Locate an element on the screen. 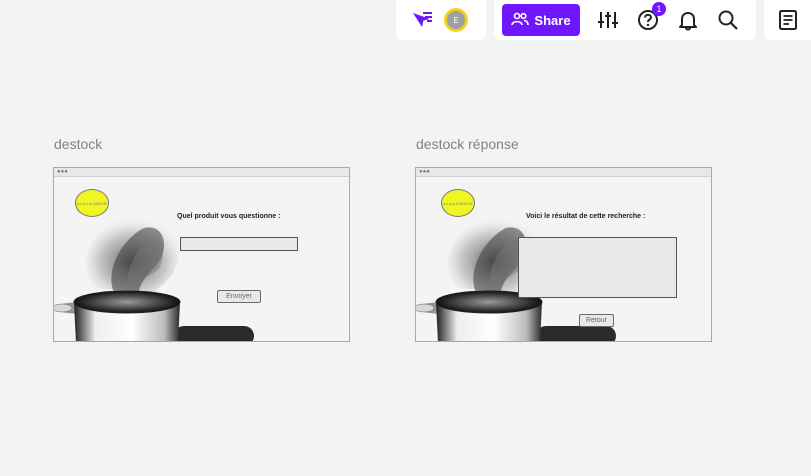 This screenshot has width=811, height=476. toolbar-right is located at coordinates (787, 20).